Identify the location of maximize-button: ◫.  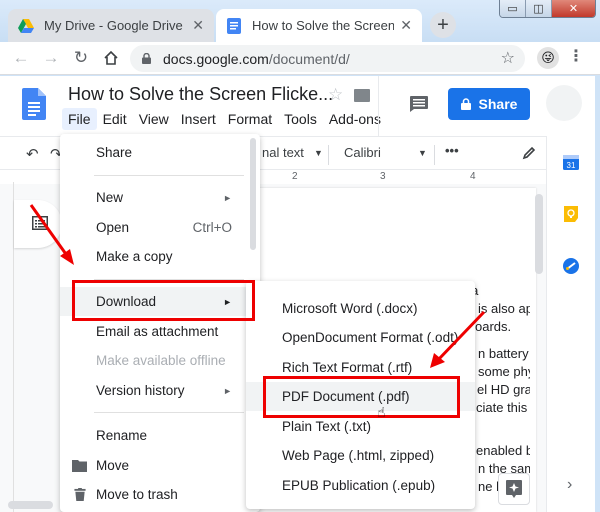
(539, 8).